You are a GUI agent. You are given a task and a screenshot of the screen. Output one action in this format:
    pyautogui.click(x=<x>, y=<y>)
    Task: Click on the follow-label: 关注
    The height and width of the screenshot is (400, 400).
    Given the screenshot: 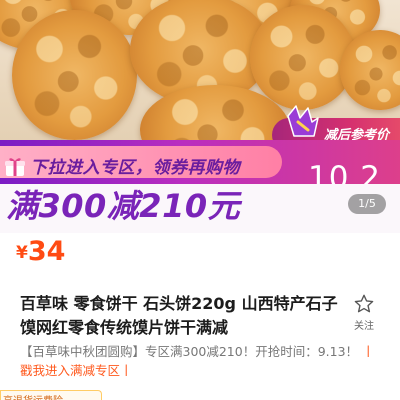 What is the action you would take?
    pyautogui.click(x=364, y=326)
    